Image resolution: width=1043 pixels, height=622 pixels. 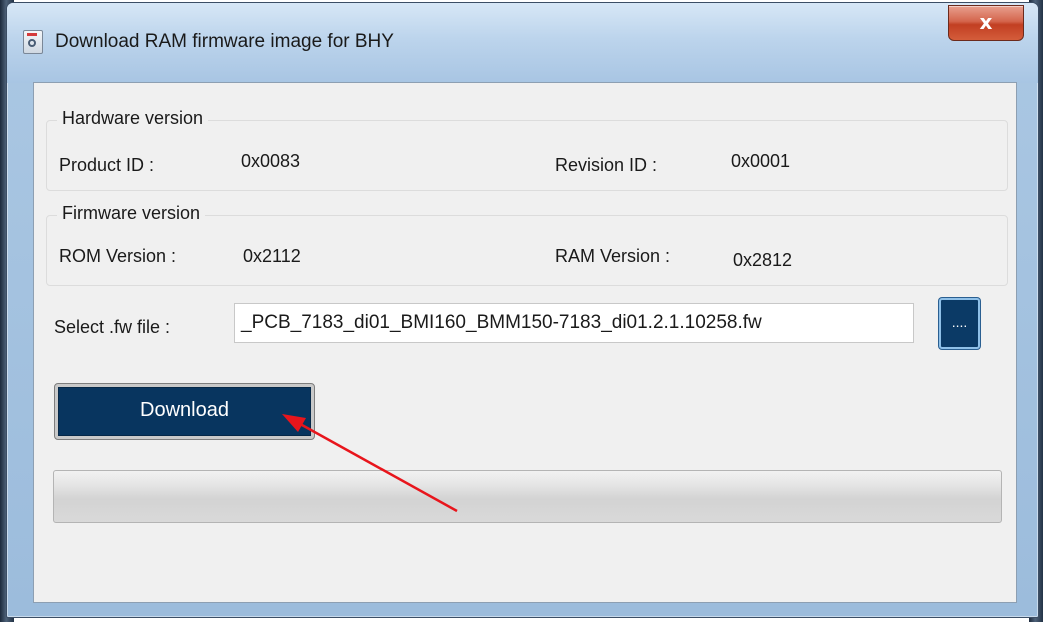 What do you see at coordinates (763, 260) in the screenshot?
I see `ram-version-value: 0x2812` at bounding box center [763, 260].